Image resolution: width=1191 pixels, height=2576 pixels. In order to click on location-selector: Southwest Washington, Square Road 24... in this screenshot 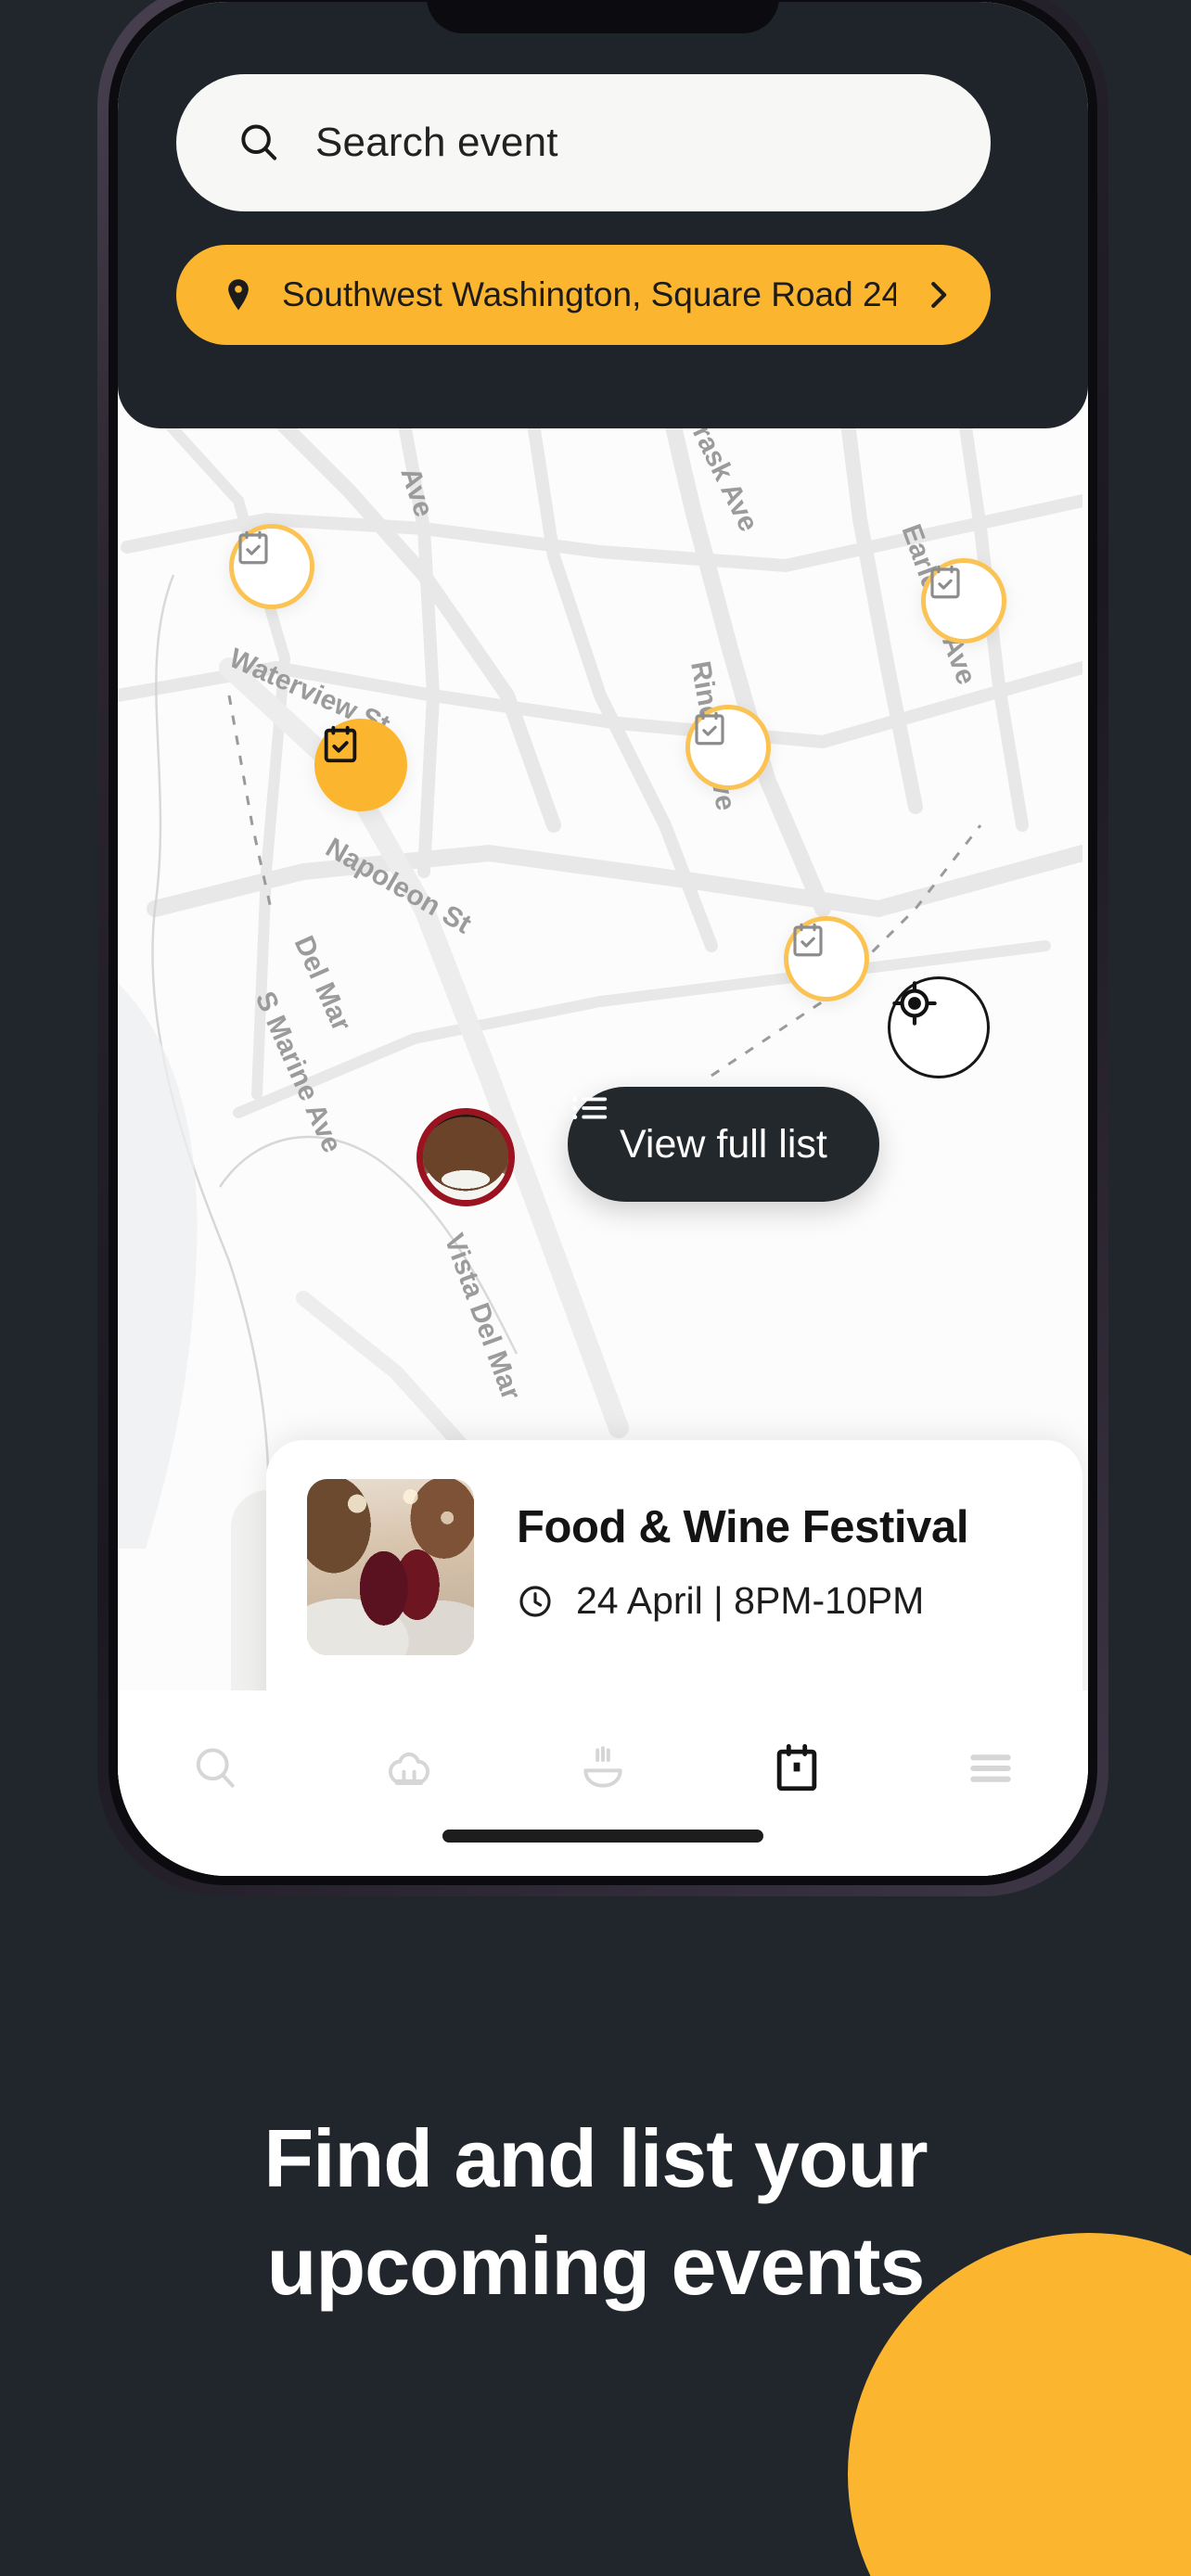, I will do `click(584, 295)`.